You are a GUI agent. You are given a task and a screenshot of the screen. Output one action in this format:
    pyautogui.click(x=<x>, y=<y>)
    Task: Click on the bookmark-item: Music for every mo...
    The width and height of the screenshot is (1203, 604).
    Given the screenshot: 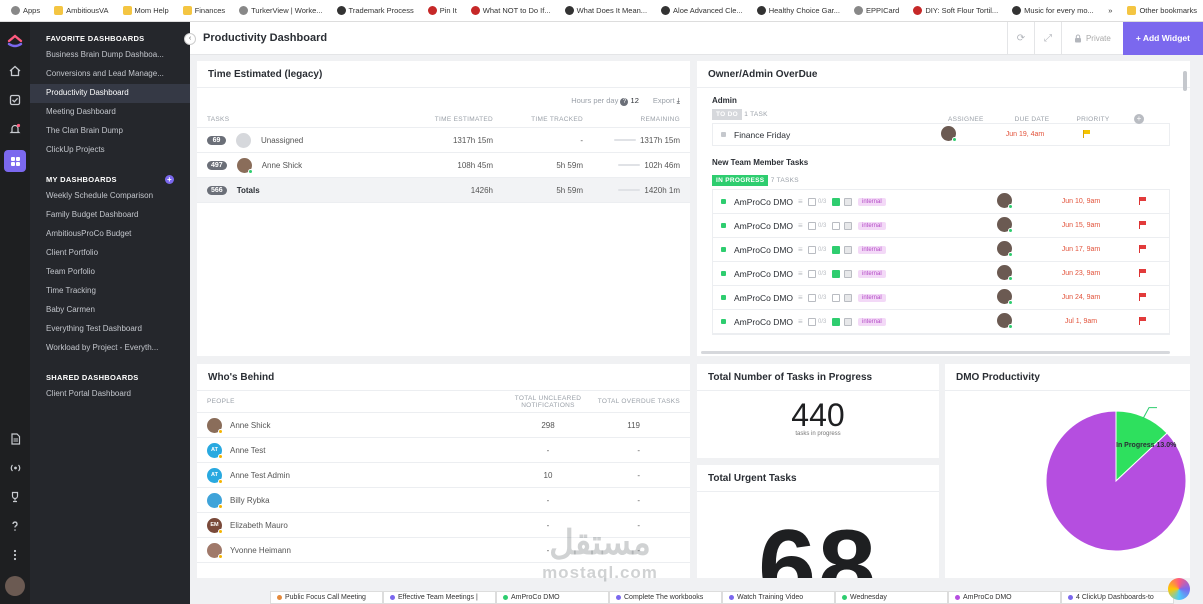 What is the action you would take?
    pyautogui.click(x=1053, y=10)
    